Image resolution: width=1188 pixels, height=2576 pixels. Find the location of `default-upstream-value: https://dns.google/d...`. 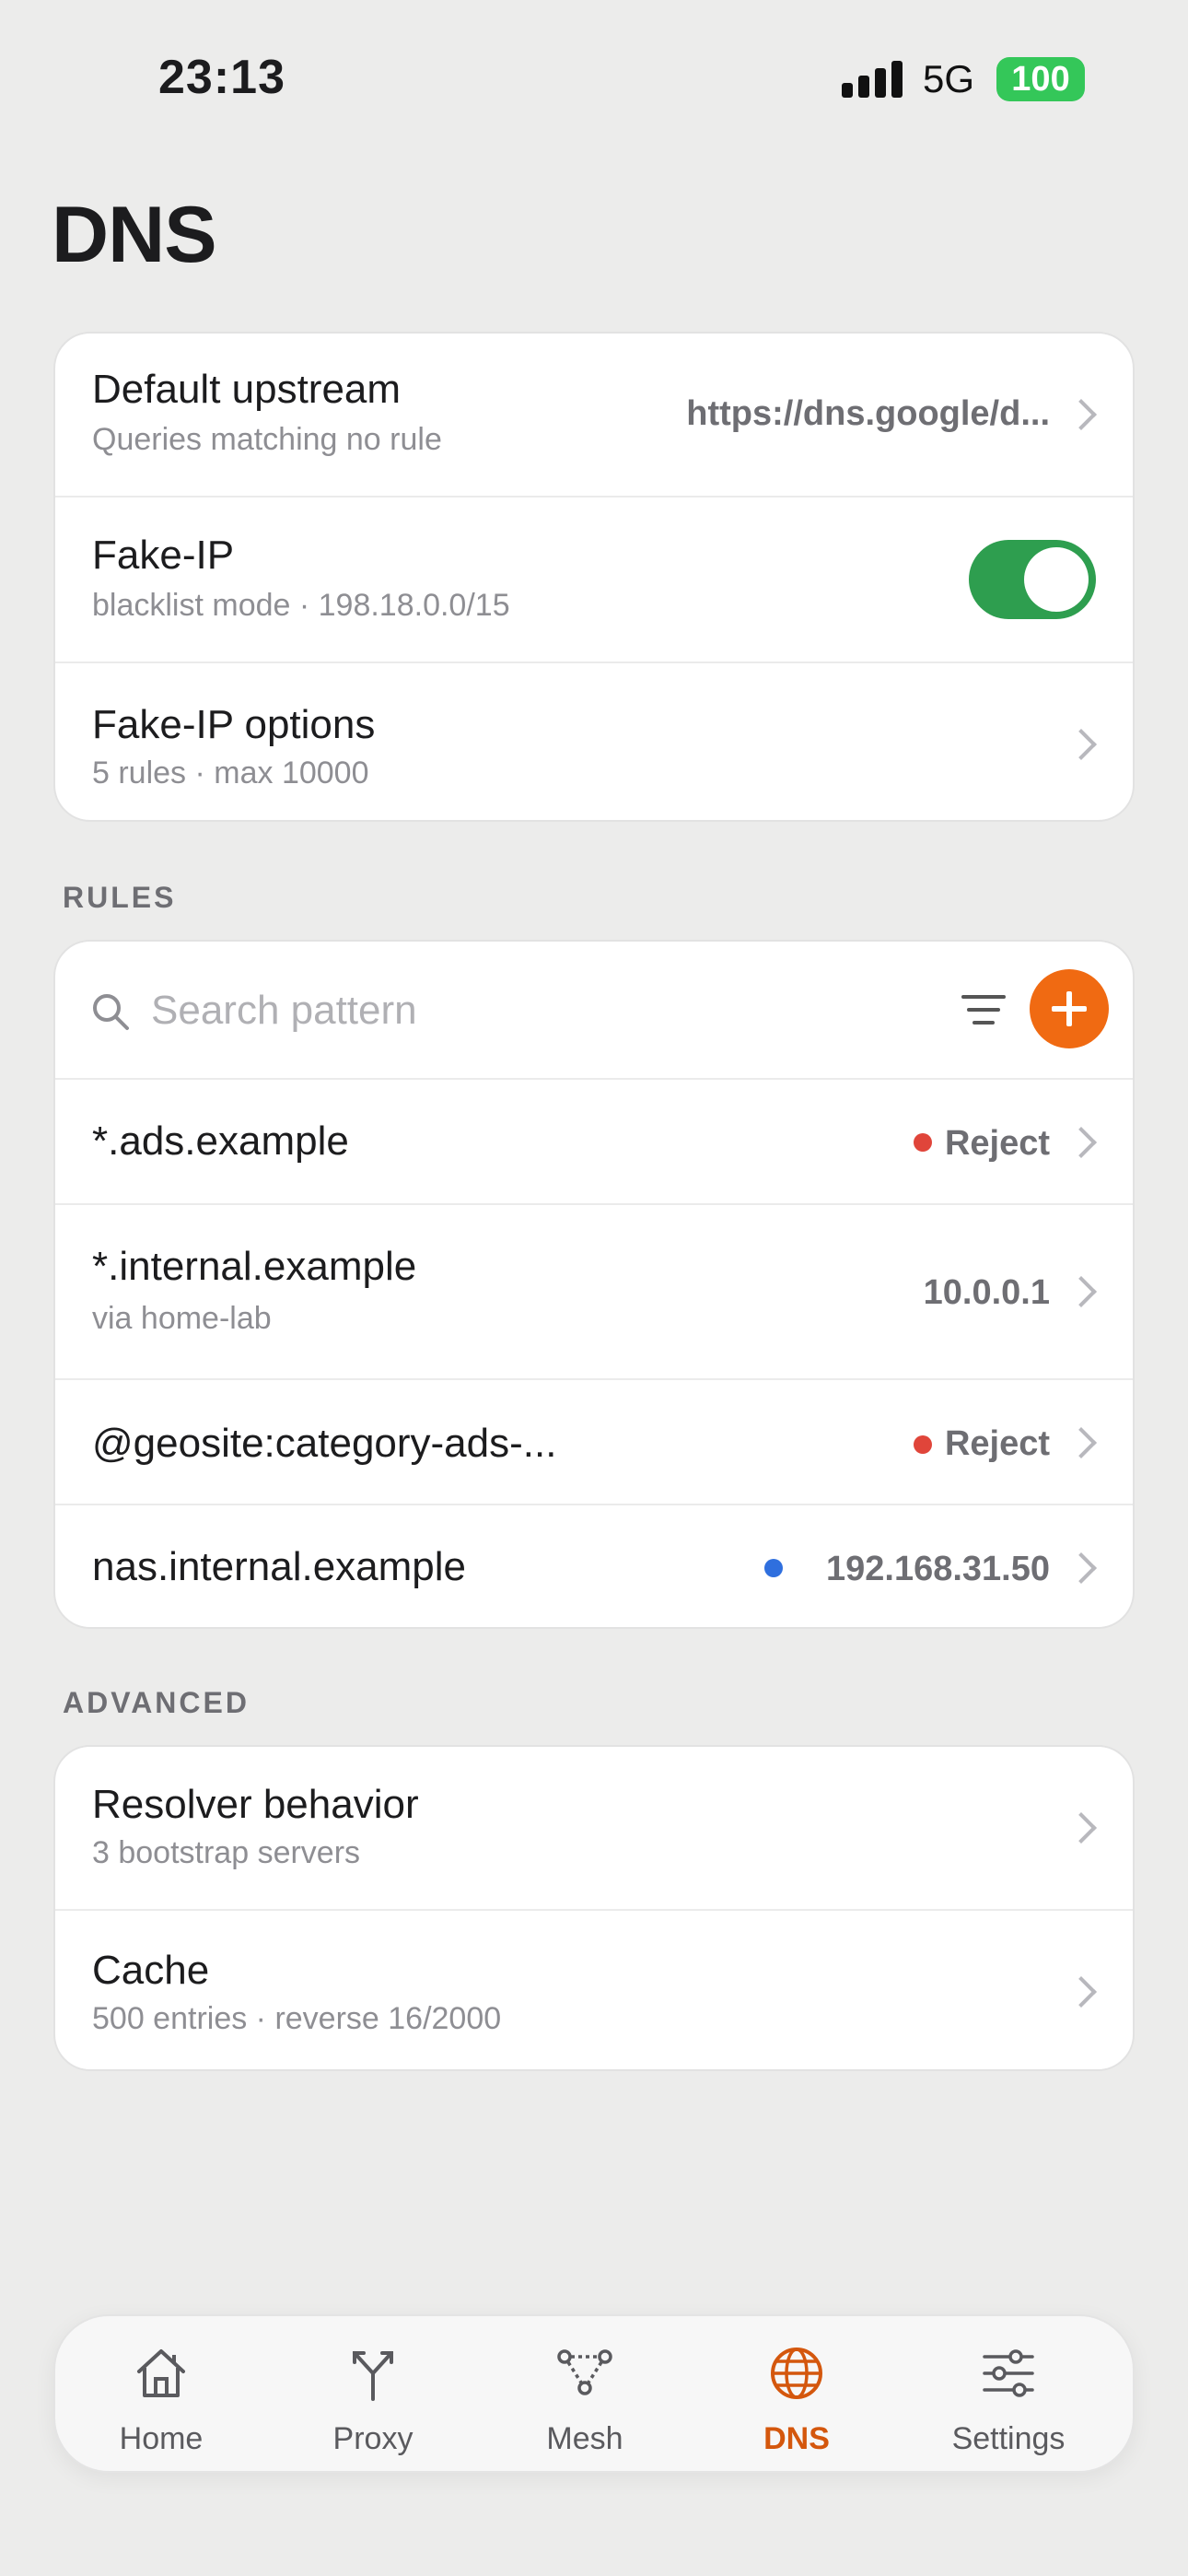

default-upstream-value: https://dns.google/d... is located at coordinates (868, 413).